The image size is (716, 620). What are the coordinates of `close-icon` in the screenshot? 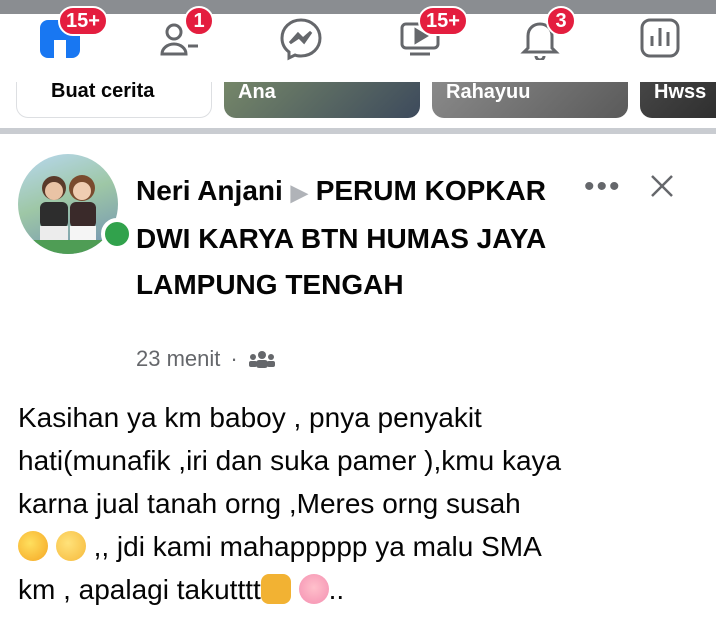 It's located at (662, 188).